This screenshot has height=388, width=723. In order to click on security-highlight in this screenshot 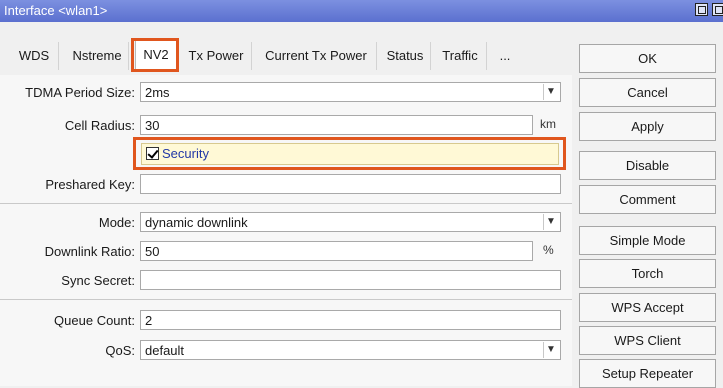, I will do `click(349, 153)`.